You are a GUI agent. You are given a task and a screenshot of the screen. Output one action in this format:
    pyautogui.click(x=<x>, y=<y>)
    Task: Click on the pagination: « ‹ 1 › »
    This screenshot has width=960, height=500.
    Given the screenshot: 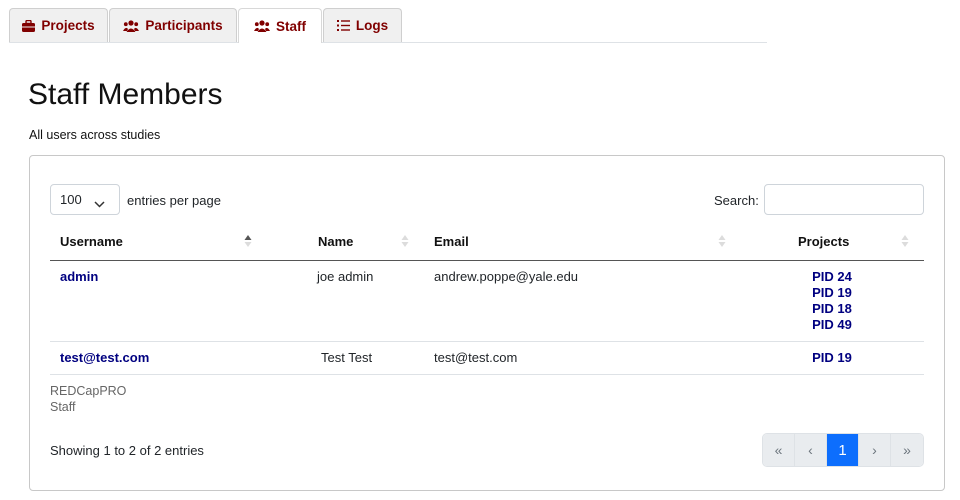 What is the action you would take?
    pyautogui.click(x=843, y=450)
    